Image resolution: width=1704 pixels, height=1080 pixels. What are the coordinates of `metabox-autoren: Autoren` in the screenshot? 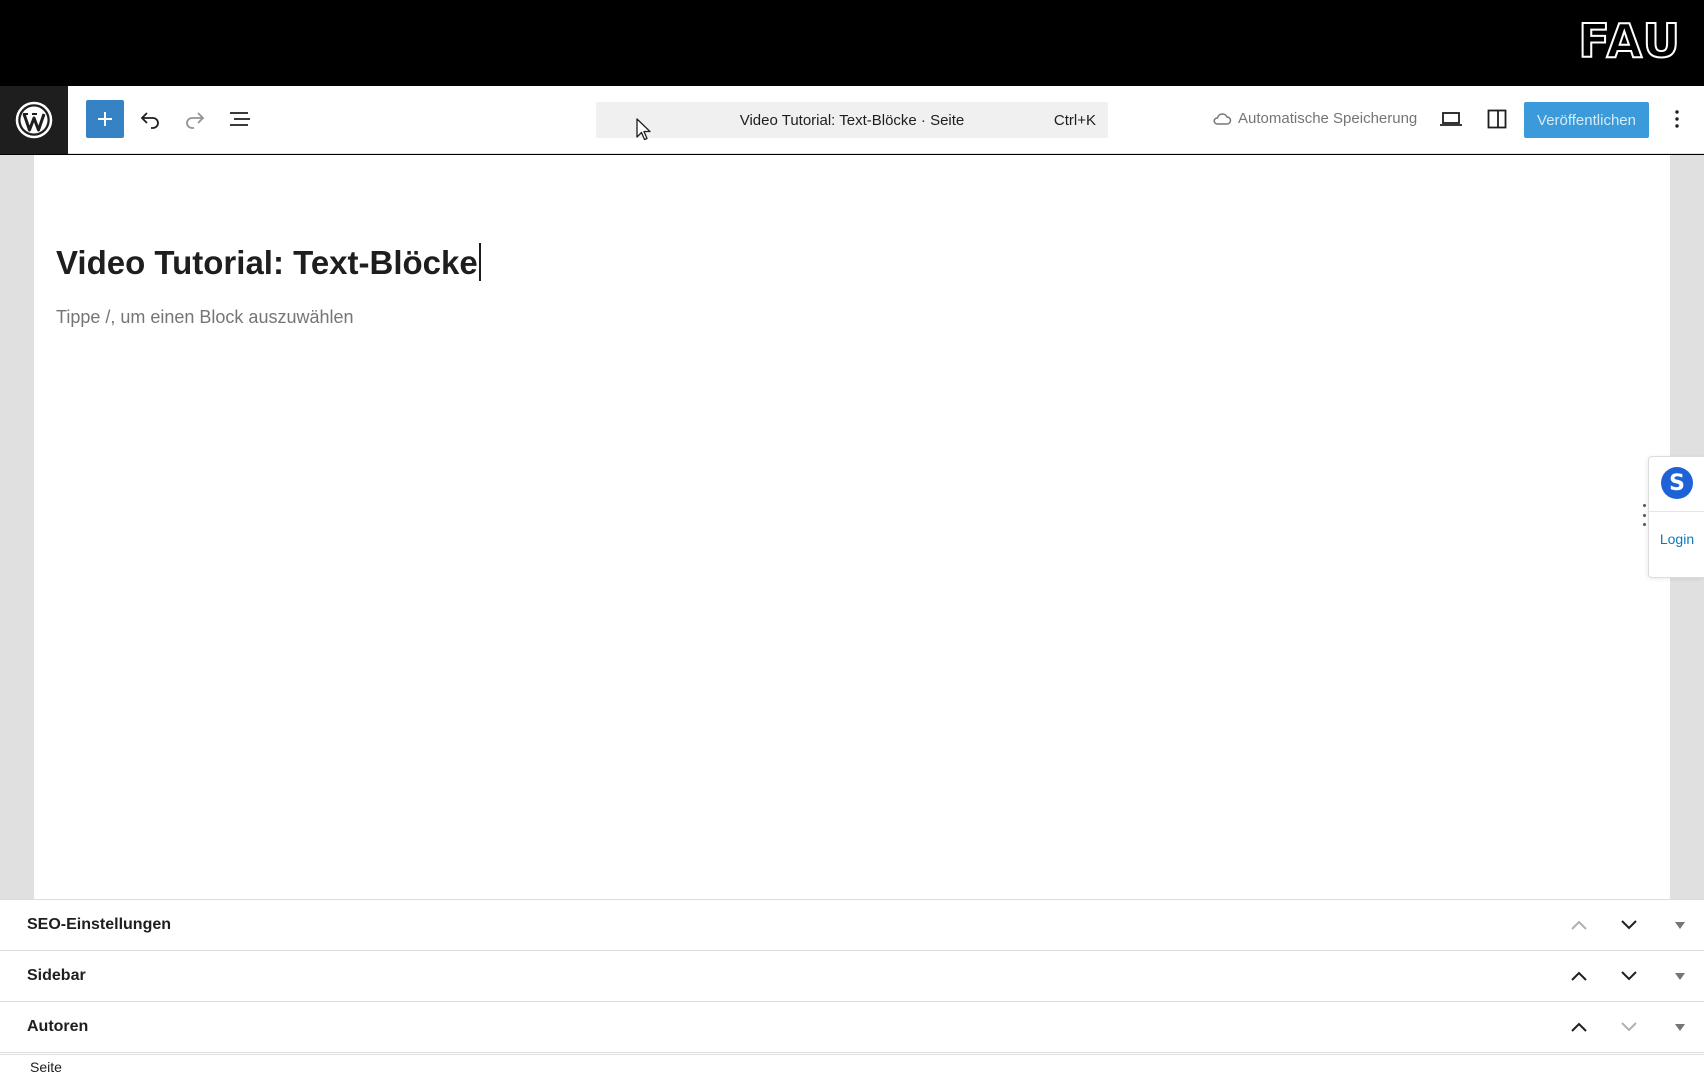 It's located at (852, 1027).